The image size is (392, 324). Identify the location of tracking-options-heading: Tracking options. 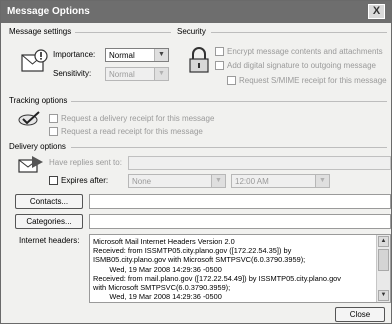
(38, 100).